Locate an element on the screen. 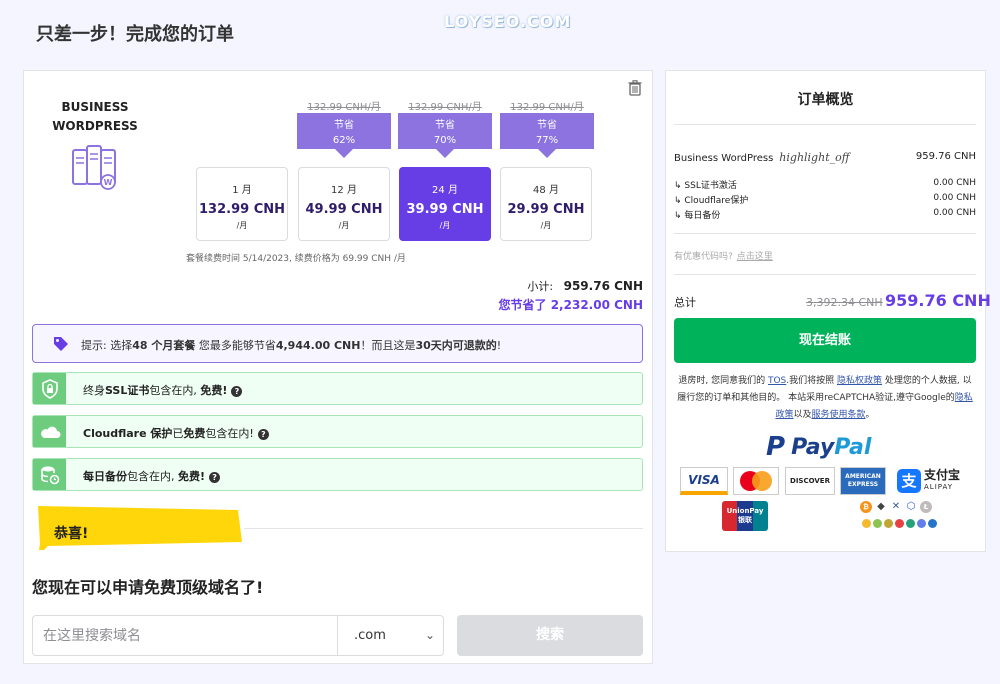  coupon-prompt: 有优惠代码吗? 点击这里 is located at coordinates (723, 257).